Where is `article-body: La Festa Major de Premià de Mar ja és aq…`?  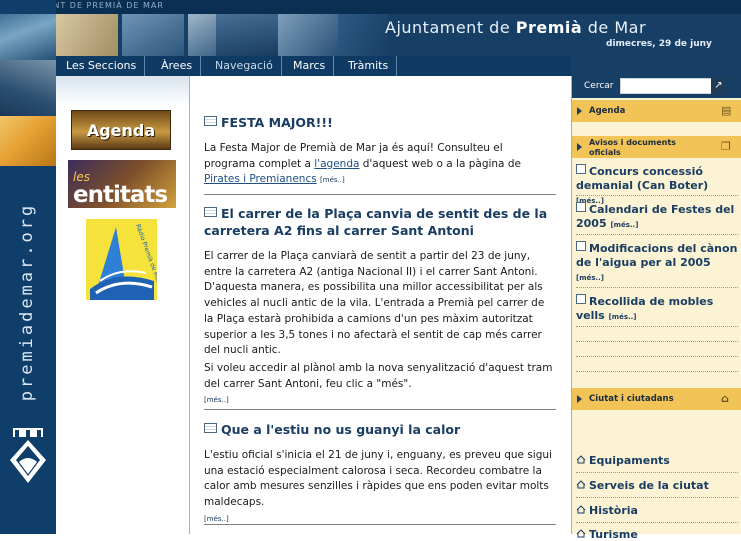 article-body: La Festa Major de Premià de Mar ja és aq… is located at coordinates (380, 165).